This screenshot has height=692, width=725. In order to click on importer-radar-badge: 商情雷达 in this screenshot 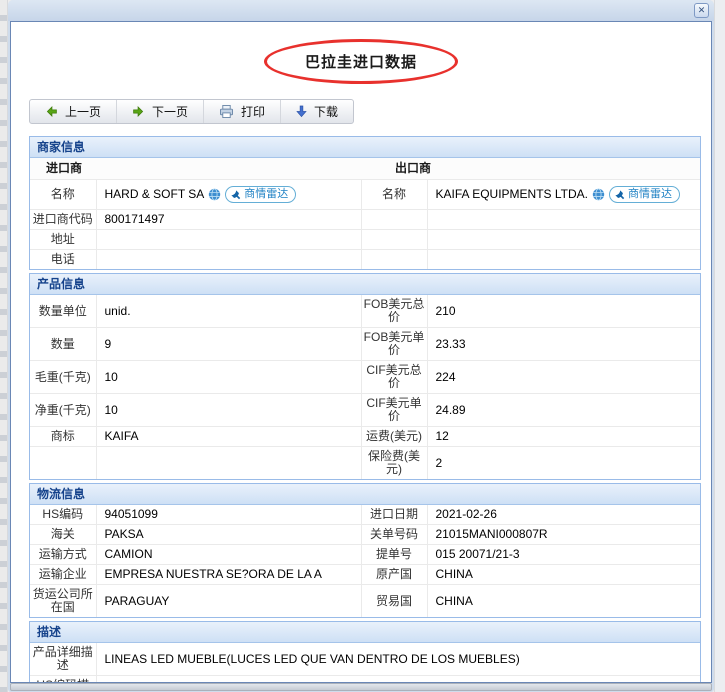, I will do `click(261, 194)`.